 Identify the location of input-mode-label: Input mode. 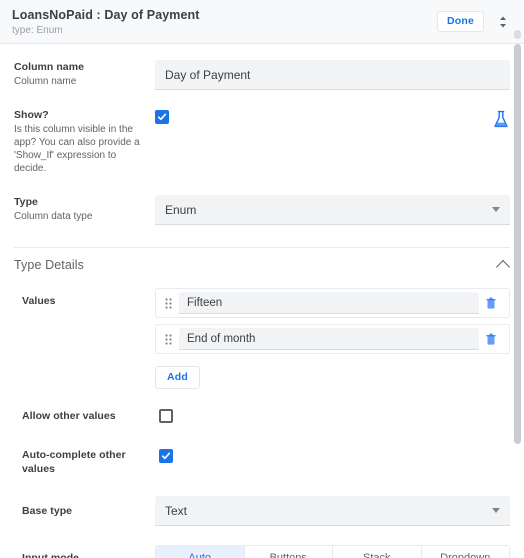
(51, 555).